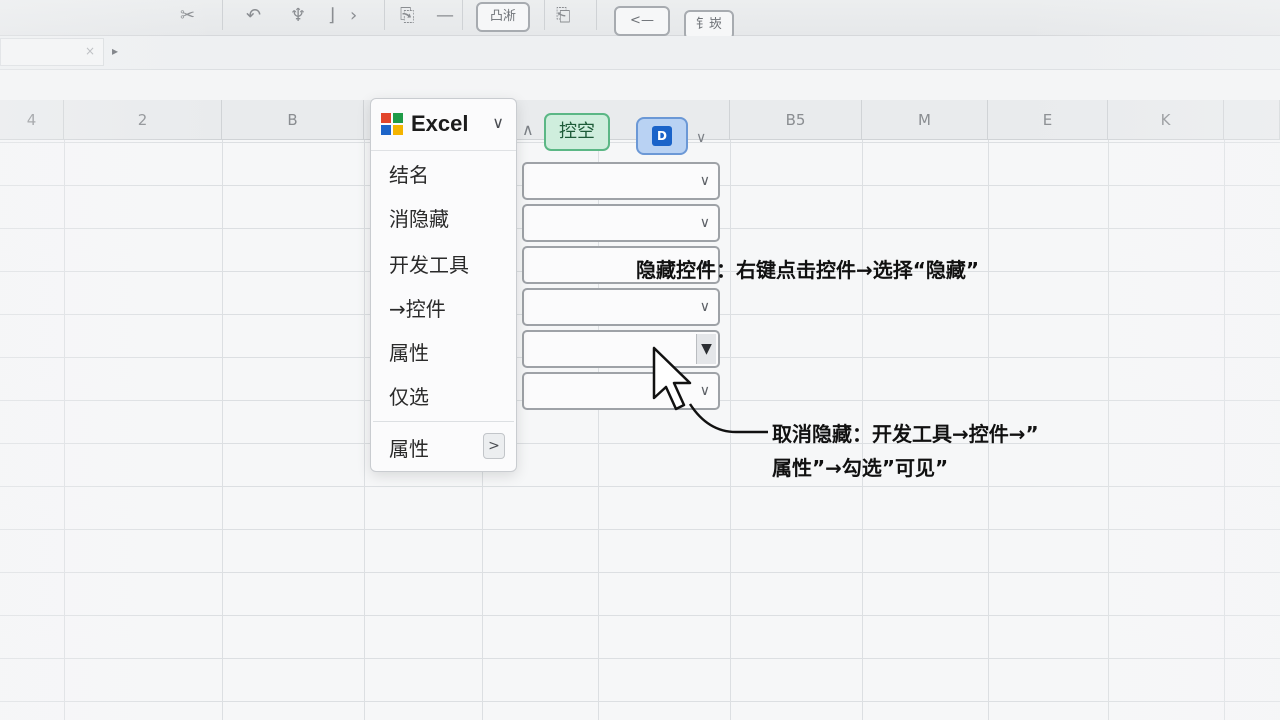 Image resolution: width=1280 pixels, height=720 pixels. What do you see at coordinates (443, 285) in the screenshot?
I see `excel-context-menu: Excel ∨ 结名 消隐藏 开发工具 →控件 属性 仅选 属性 >` at bounding box center [443, 285].